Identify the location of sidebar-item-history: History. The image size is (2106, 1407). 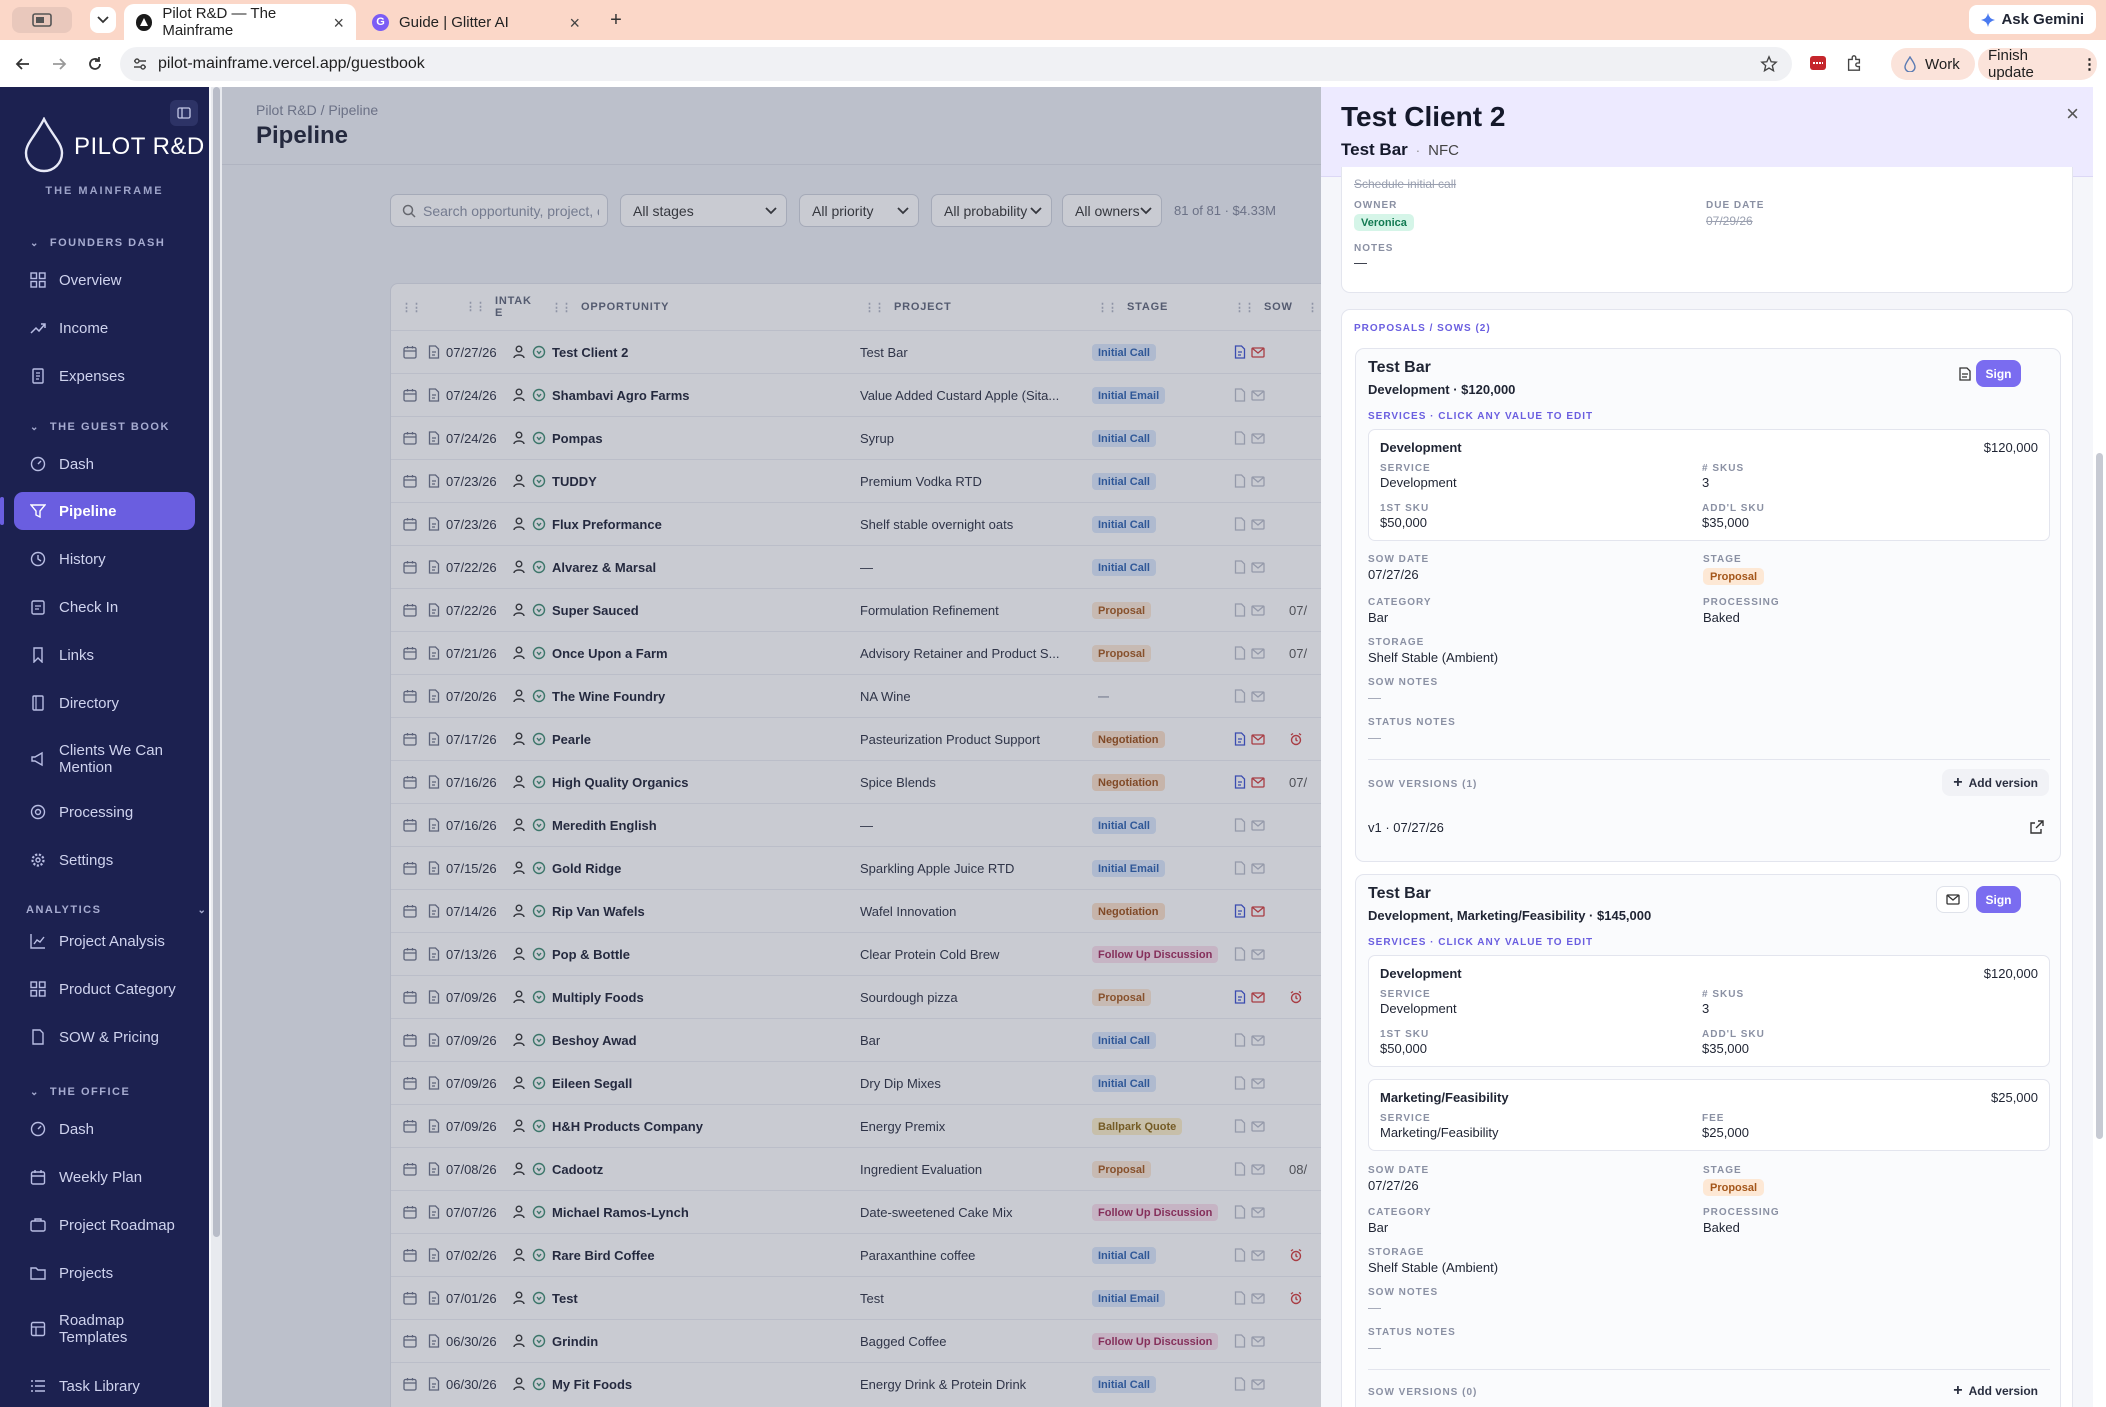
(104, 559).